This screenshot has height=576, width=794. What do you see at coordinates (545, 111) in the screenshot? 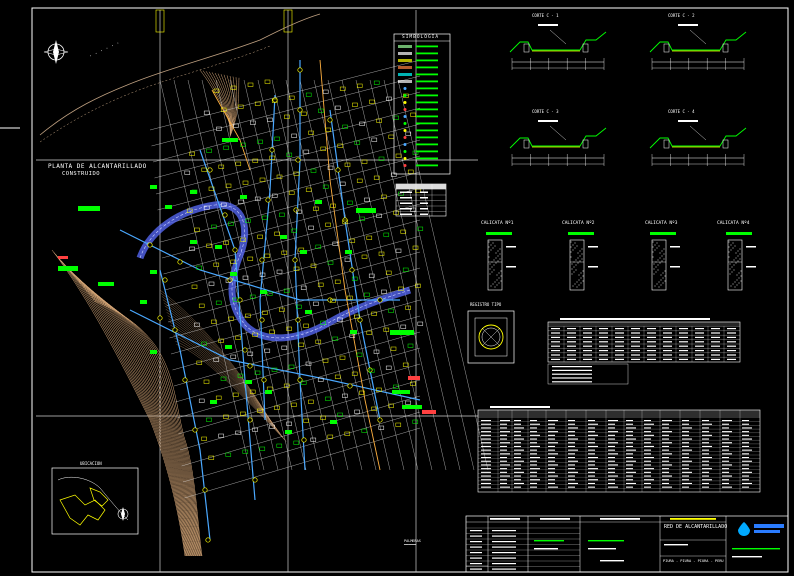
I see `section-title-3: CORTE C - 3` at bounding box center [545, 111].